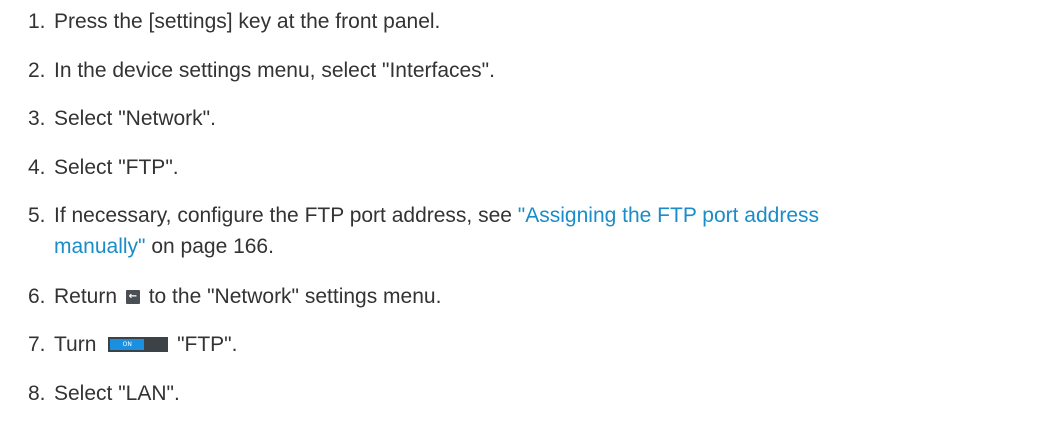 This screenshot has height=445, width=1039. I want to click on link-text-line1: "Assigning the FTP port address, so click(668, 215).